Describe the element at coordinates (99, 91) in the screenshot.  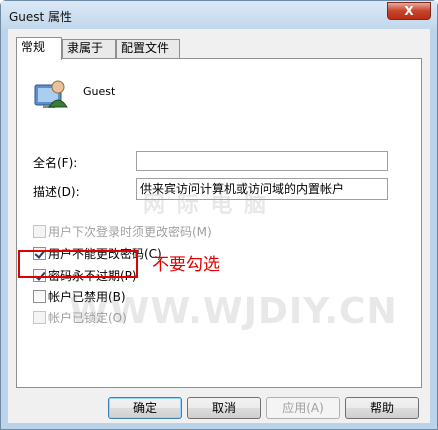
I see `username: Guest` at that location.